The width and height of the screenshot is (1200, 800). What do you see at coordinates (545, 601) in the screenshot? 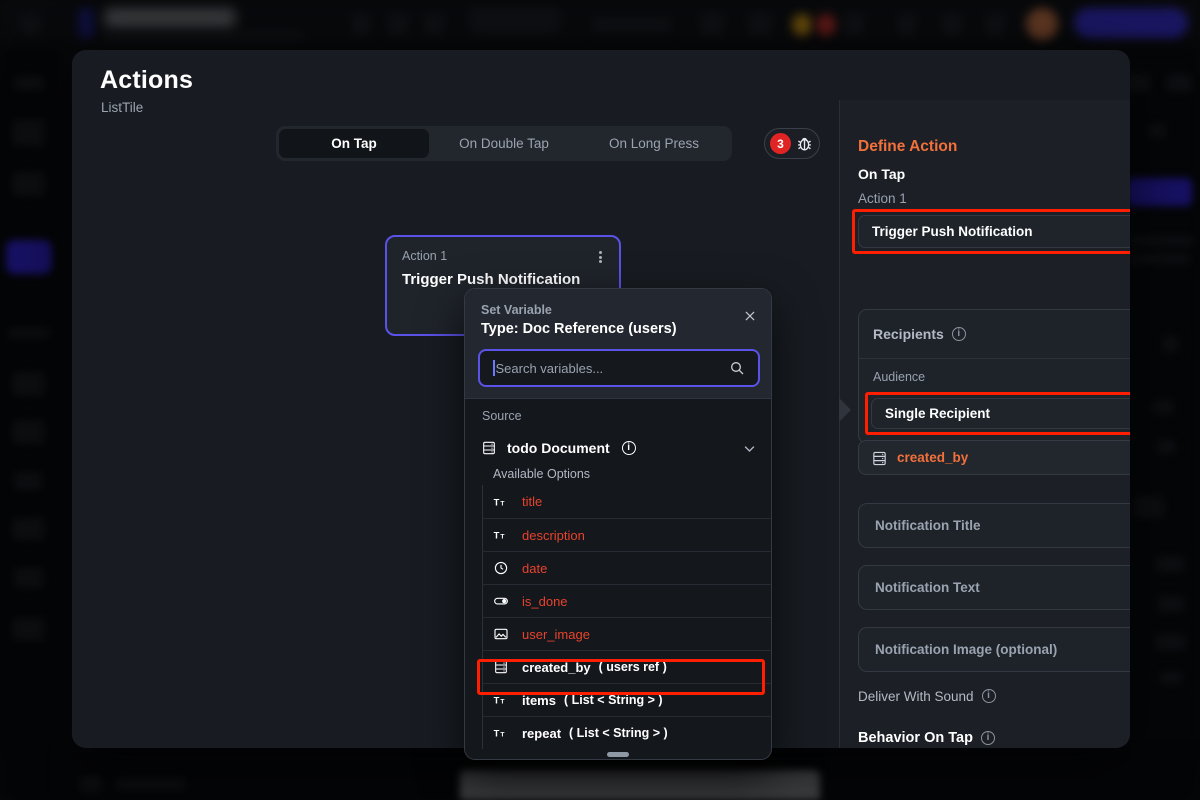
I see `option-name: is_done` at bounding box center [545, 601].